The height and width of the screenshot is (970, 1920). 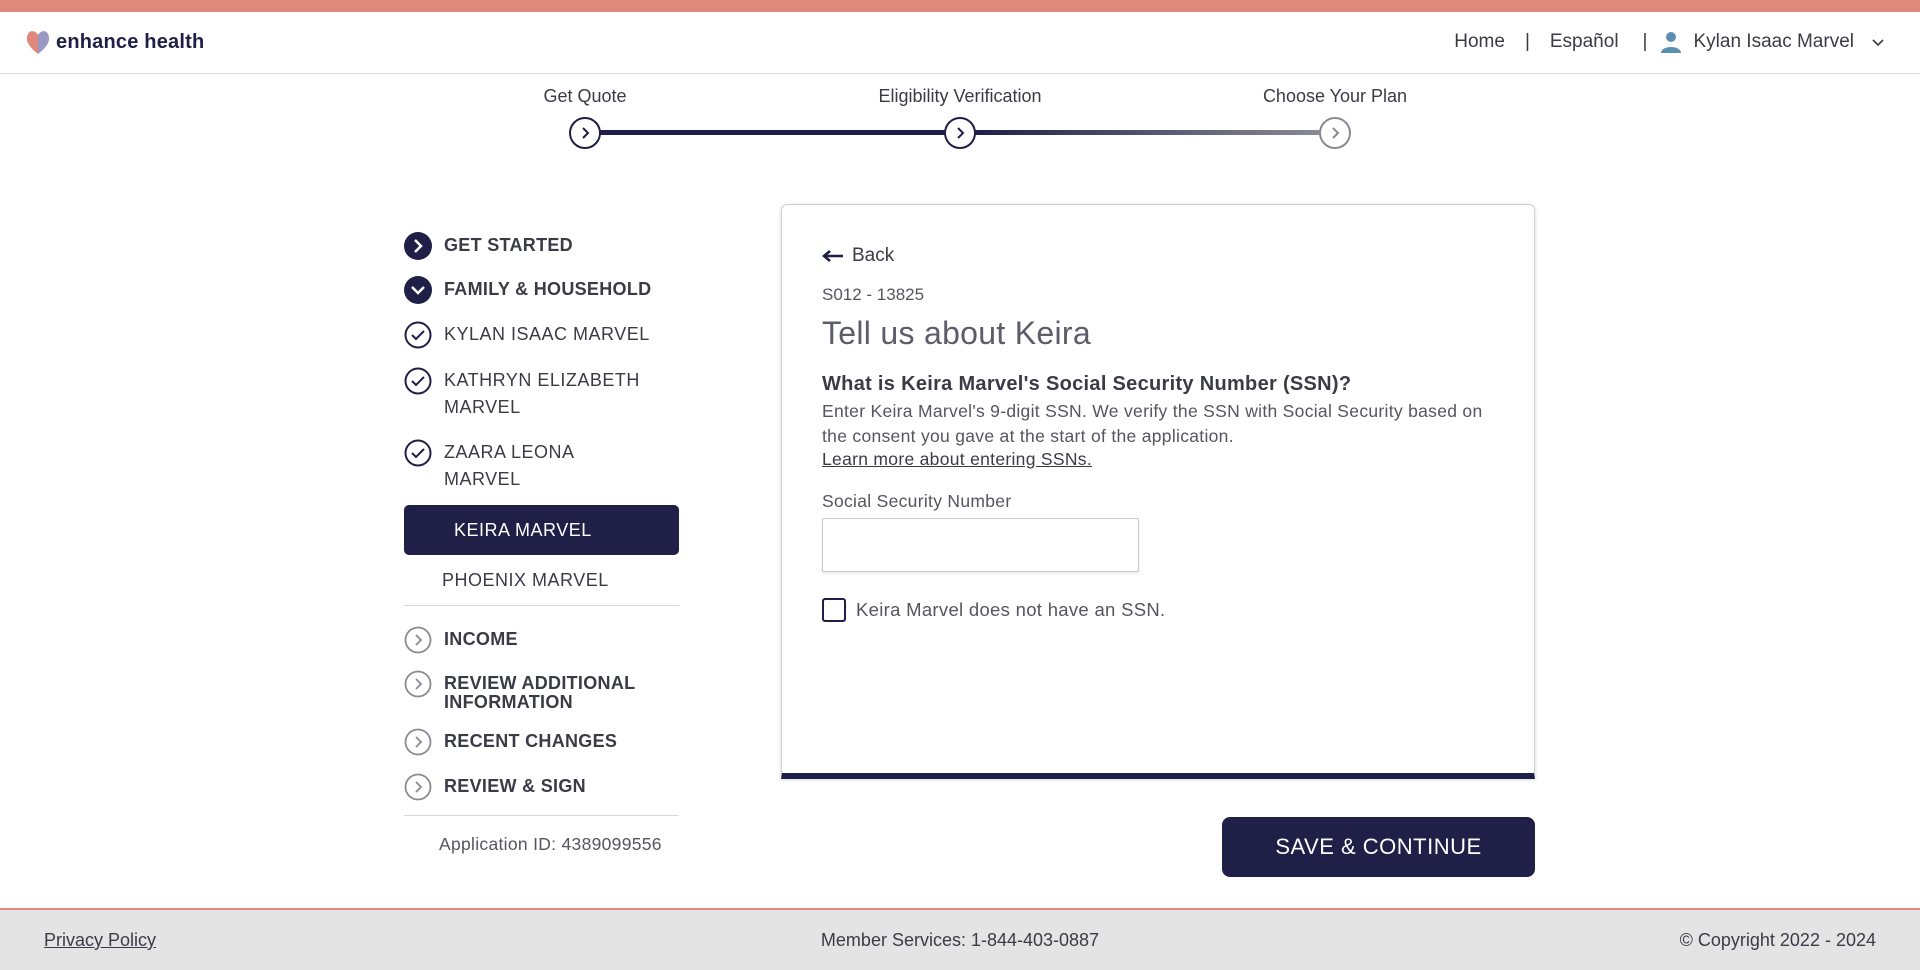 What do you see at coordinates (509, 452) in the screenshot?
I see `sidebar-member-label-line1: ZAARA LEONA` at bounding box center [509, 452].